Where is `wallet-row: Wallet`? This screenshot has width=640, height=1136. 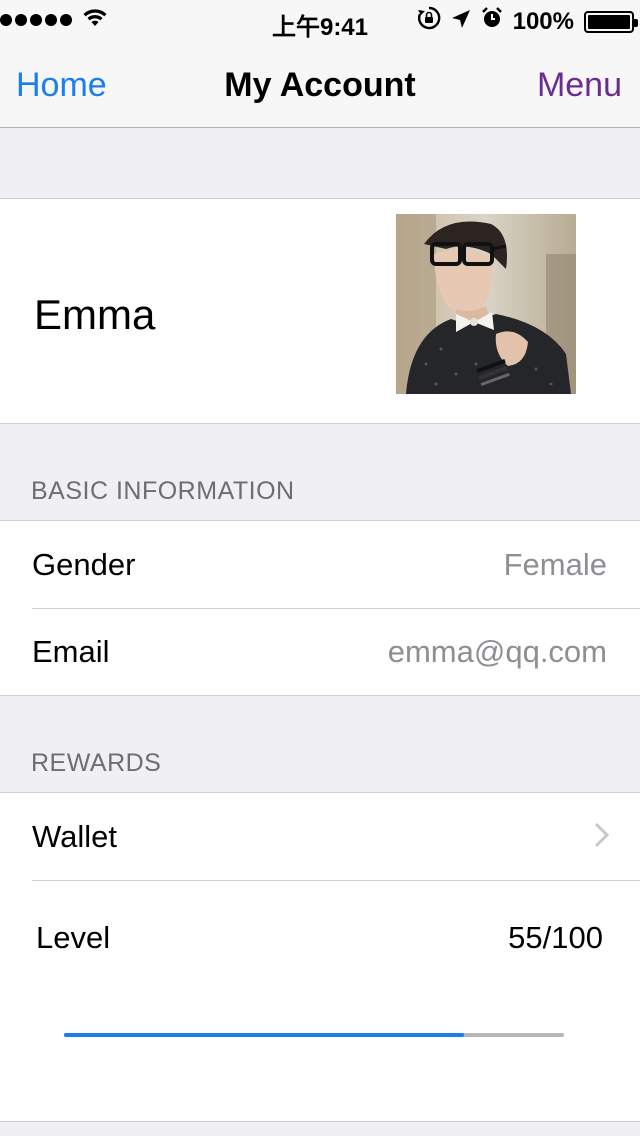 wallet-row: Wallet is located at coordinates (320, 836).